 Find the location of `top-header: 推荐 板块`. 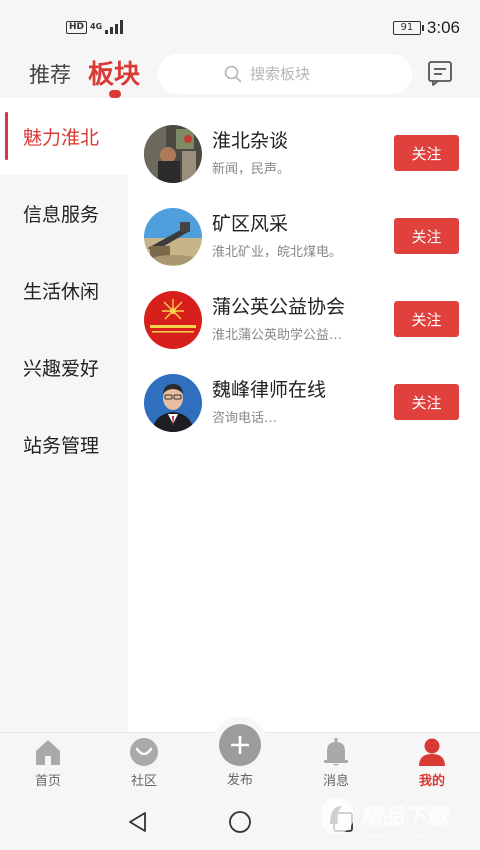

top-header: 推荐 板块 is located at coordinates (240, 75).